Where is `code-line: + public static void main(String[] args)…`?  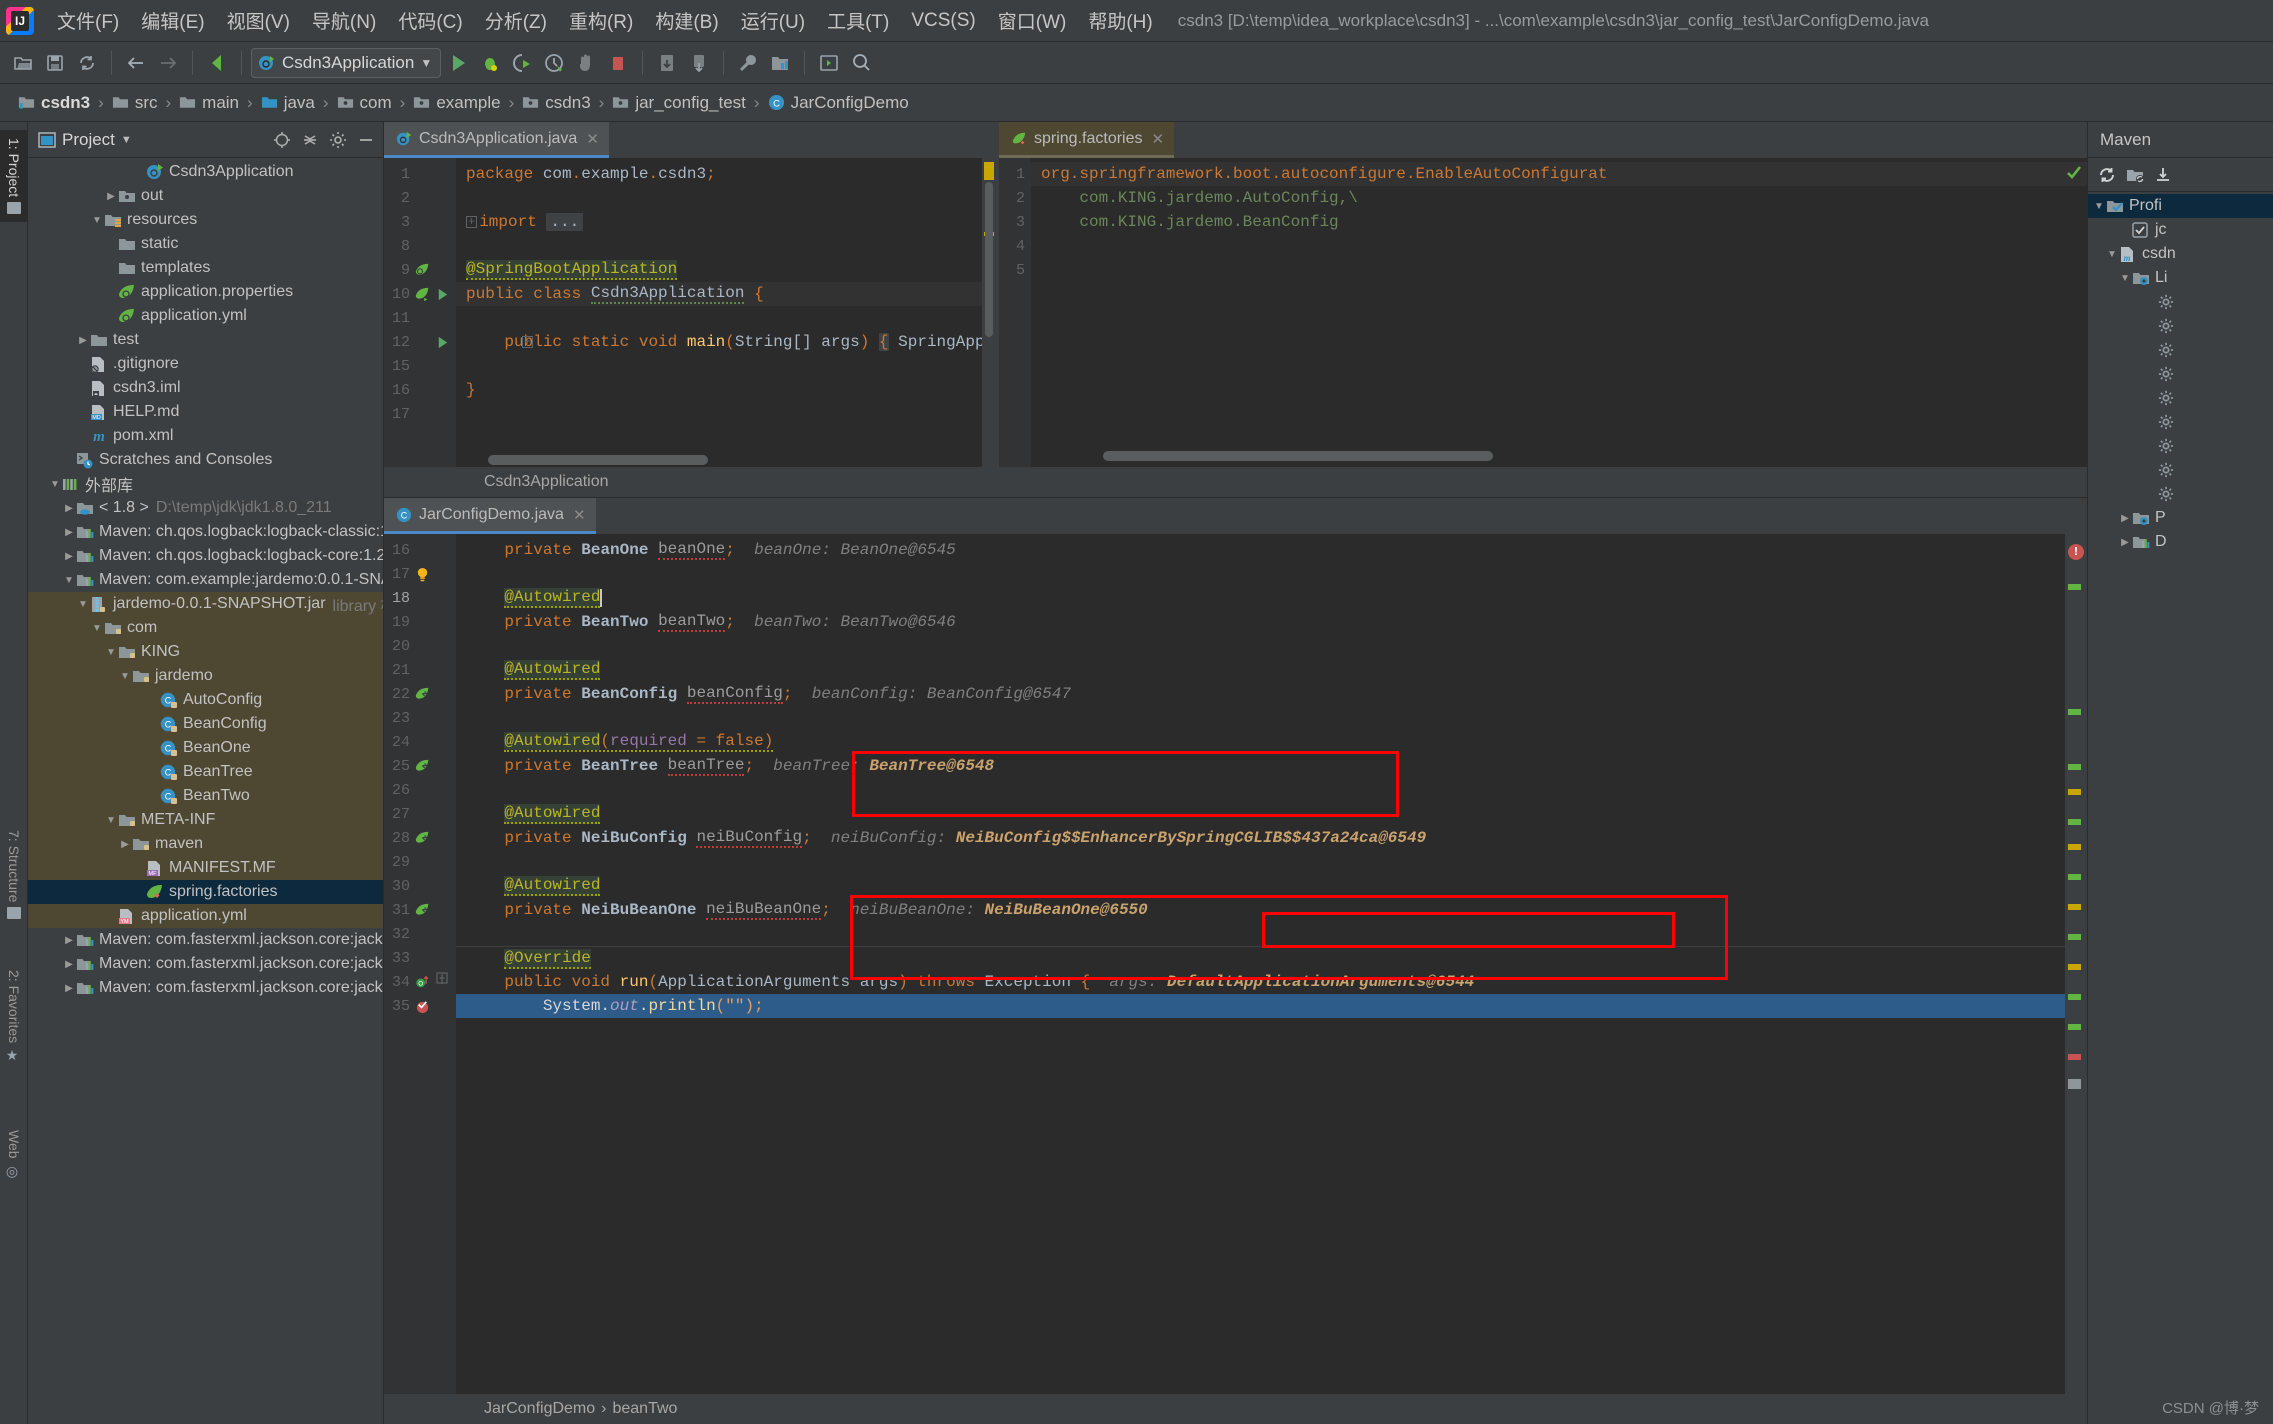 code-line: + public static void main(String[] args)… is located at coordinates (726, 342).